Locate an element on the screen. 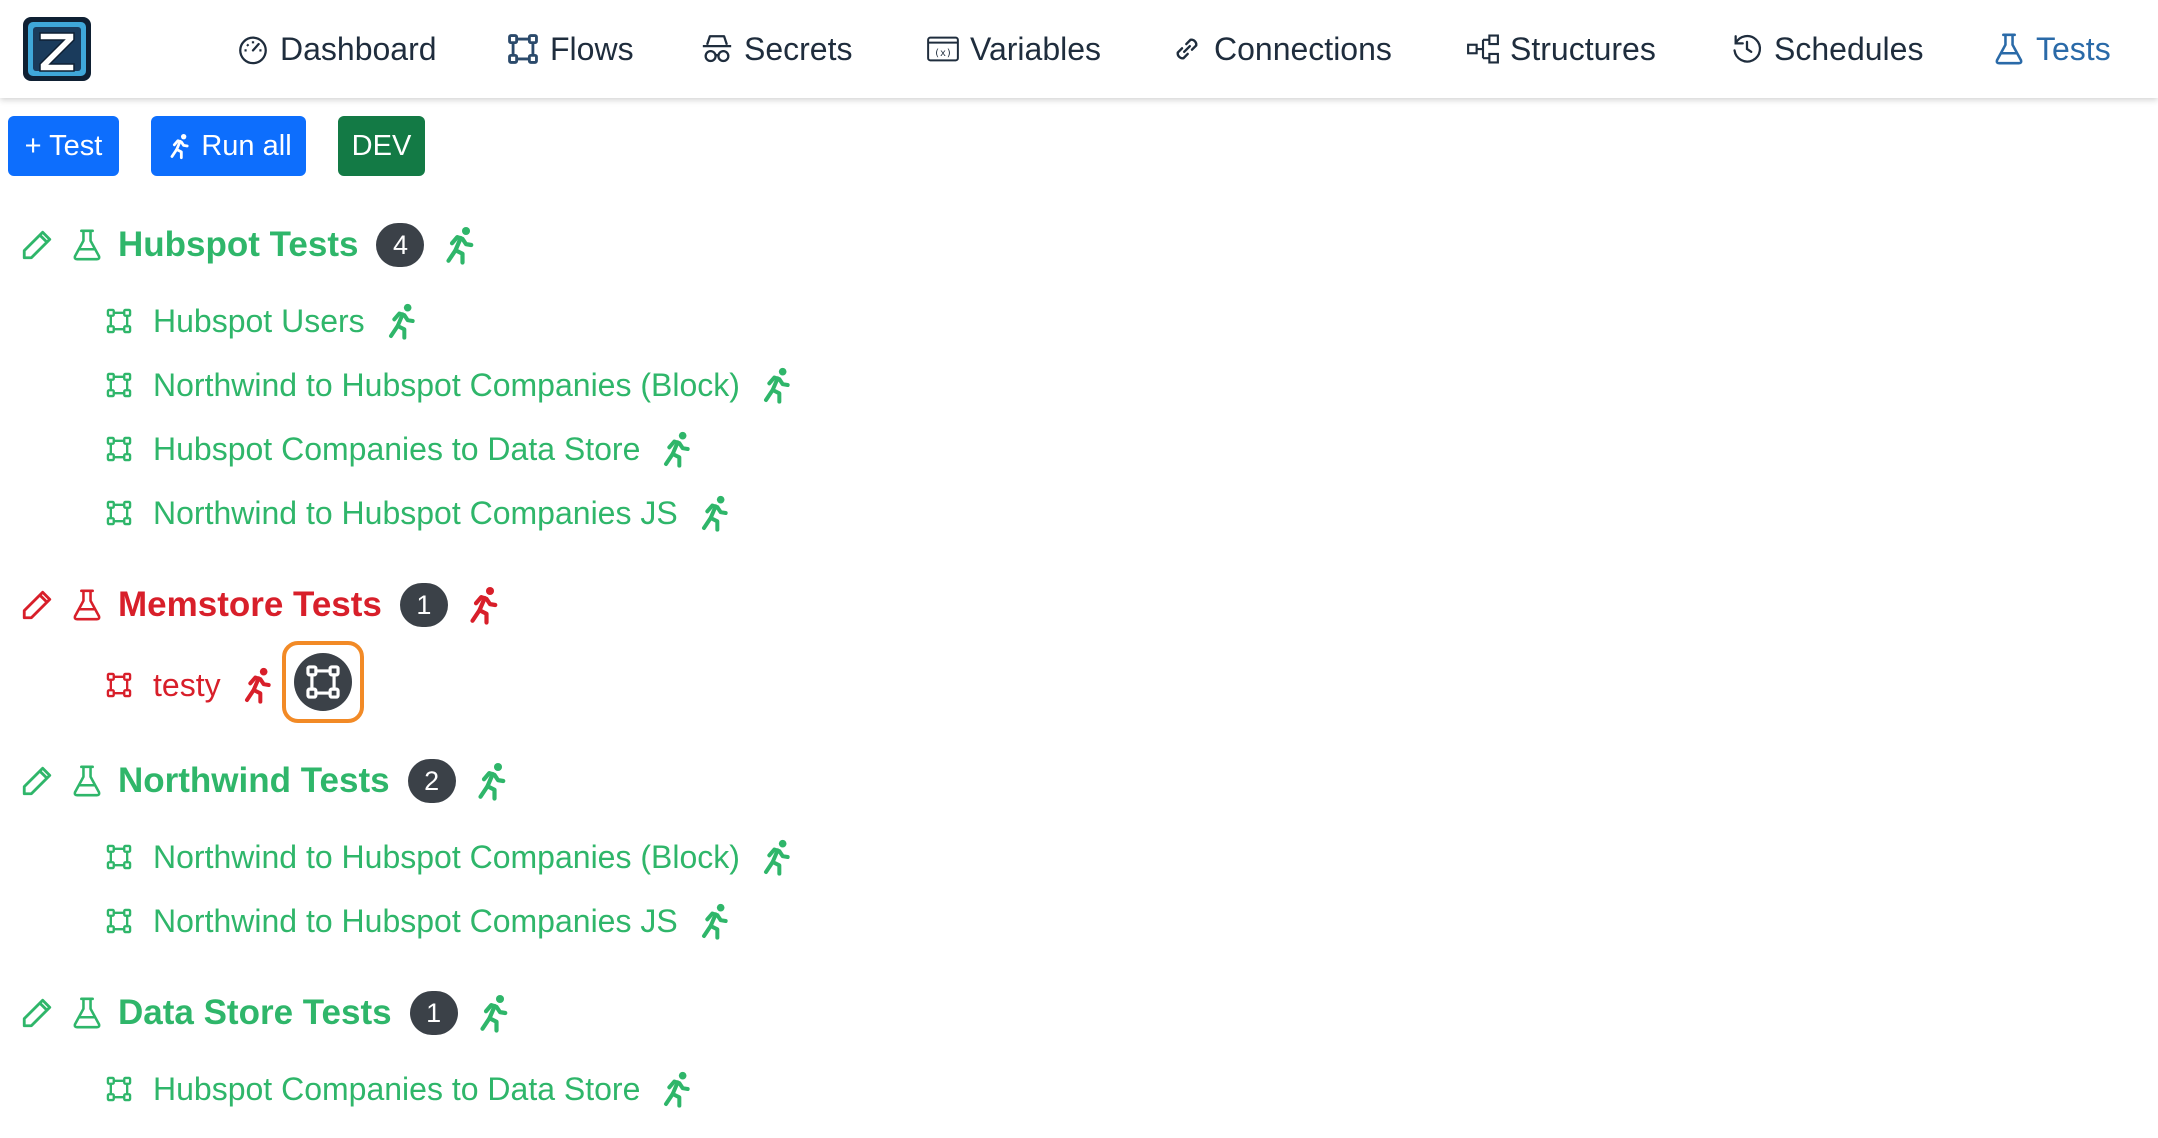 This screenshot has height=1138, width=2158. test-item: testy is located at coordinates (191, 685).